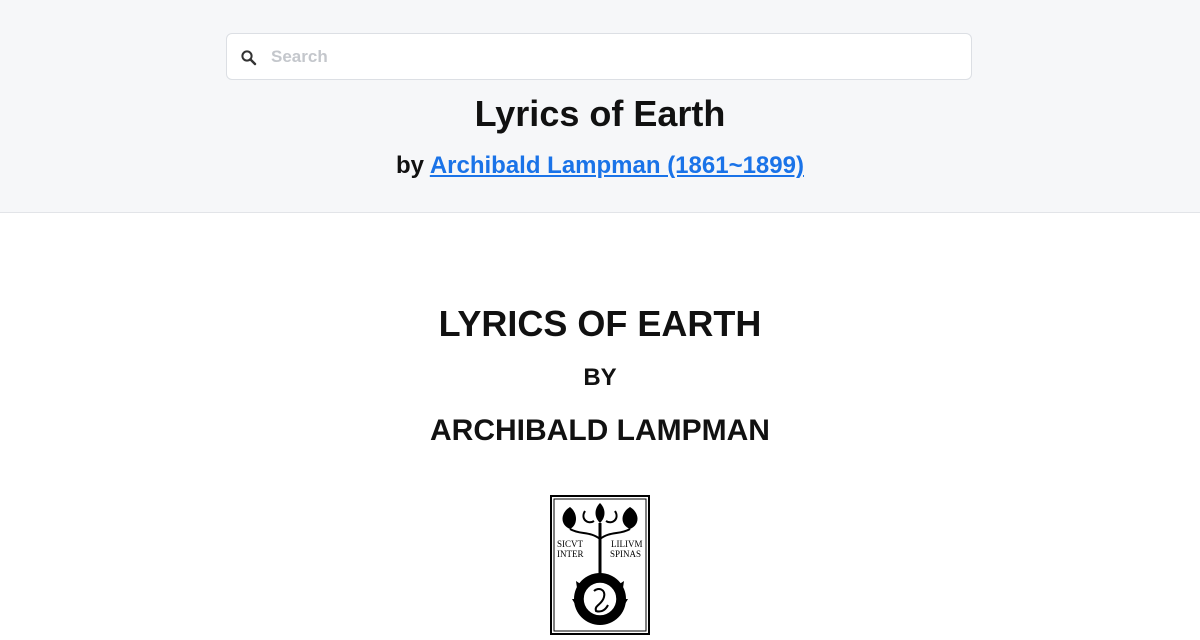 The width and height of the screenshot is (1200, 640). What do you see at coordinates (413, 165) in the screenshot?
I see `byline-prefix: by` at bounding box center [413, 165].